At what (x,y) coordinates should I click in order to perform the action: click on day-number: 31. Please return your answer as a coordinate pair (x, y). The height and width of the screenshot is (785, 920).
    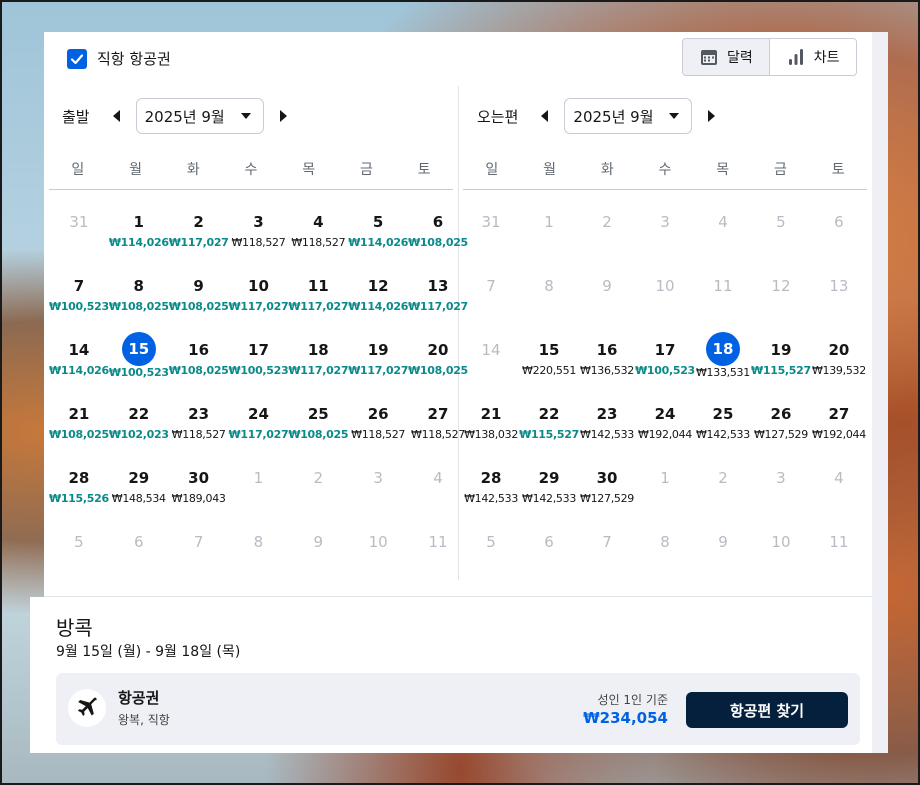
    Looking at the image, I should click on (79, 222).